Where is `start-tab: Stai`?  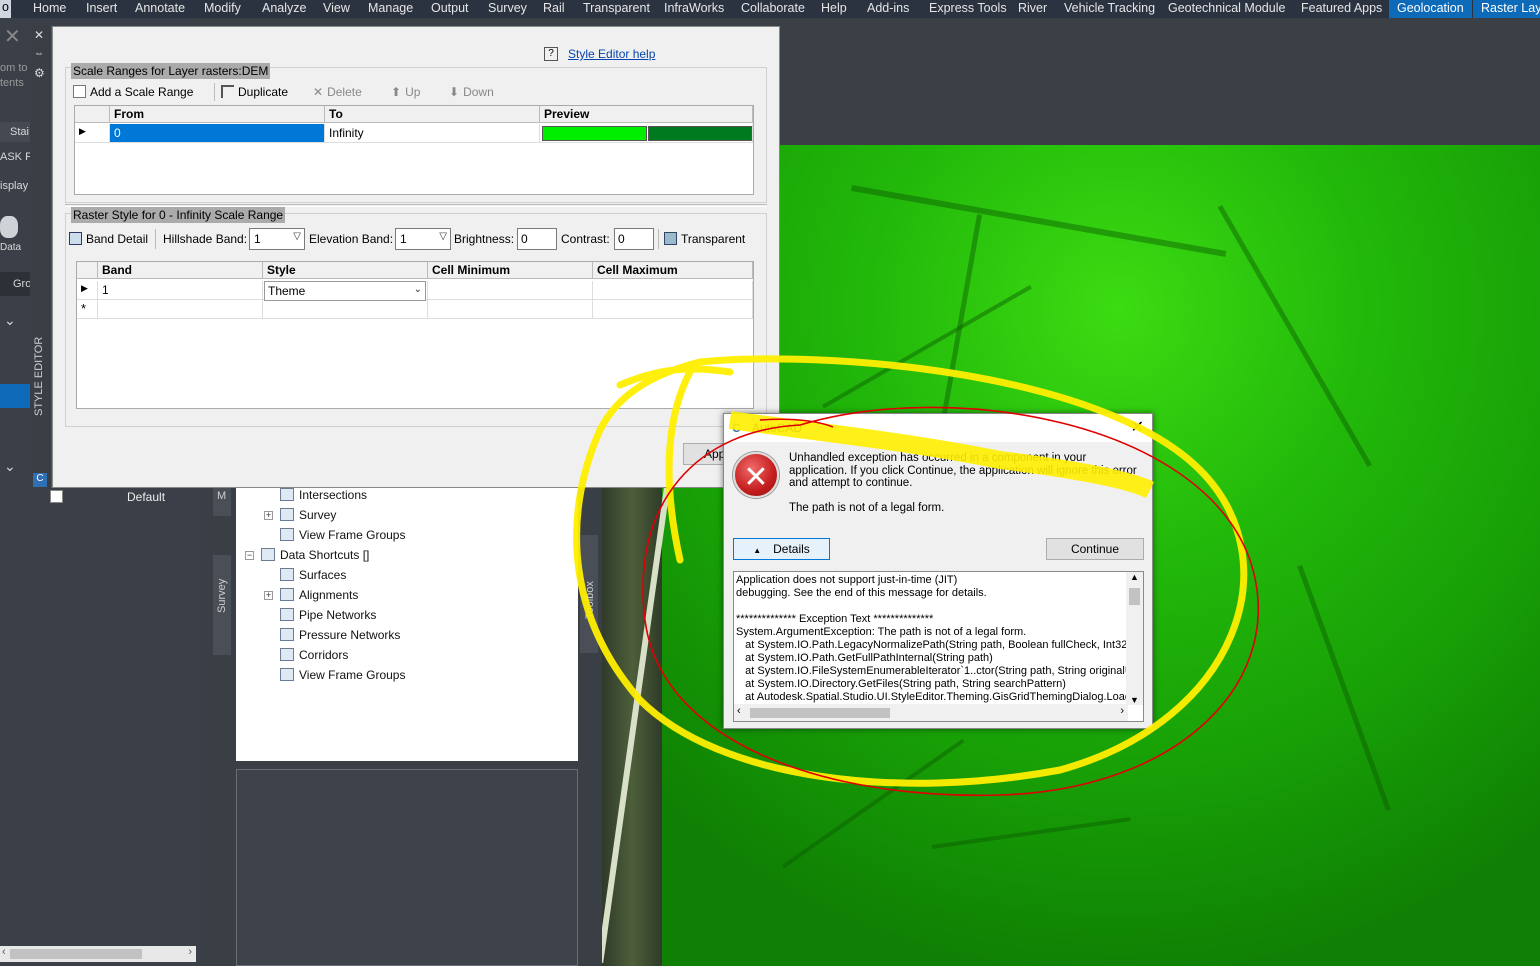 start-tab: Stai is located at coordinates (19, 132).